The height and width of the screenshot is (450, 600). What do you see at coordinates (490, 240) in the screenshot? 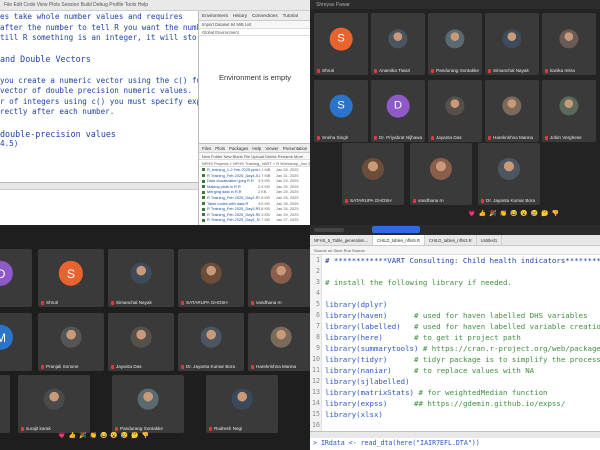
I see `tab-untitled1: Untitled1` at bounding box center [490, 240].